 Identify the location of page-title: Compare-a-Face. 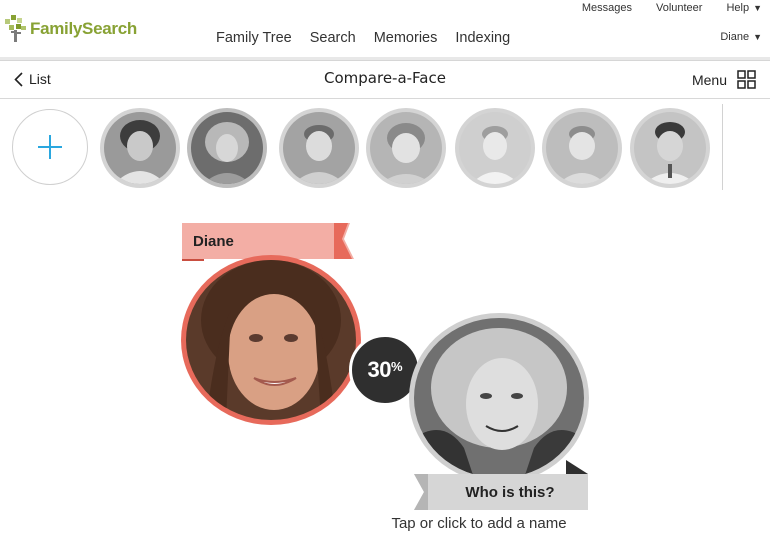
(385, 78).